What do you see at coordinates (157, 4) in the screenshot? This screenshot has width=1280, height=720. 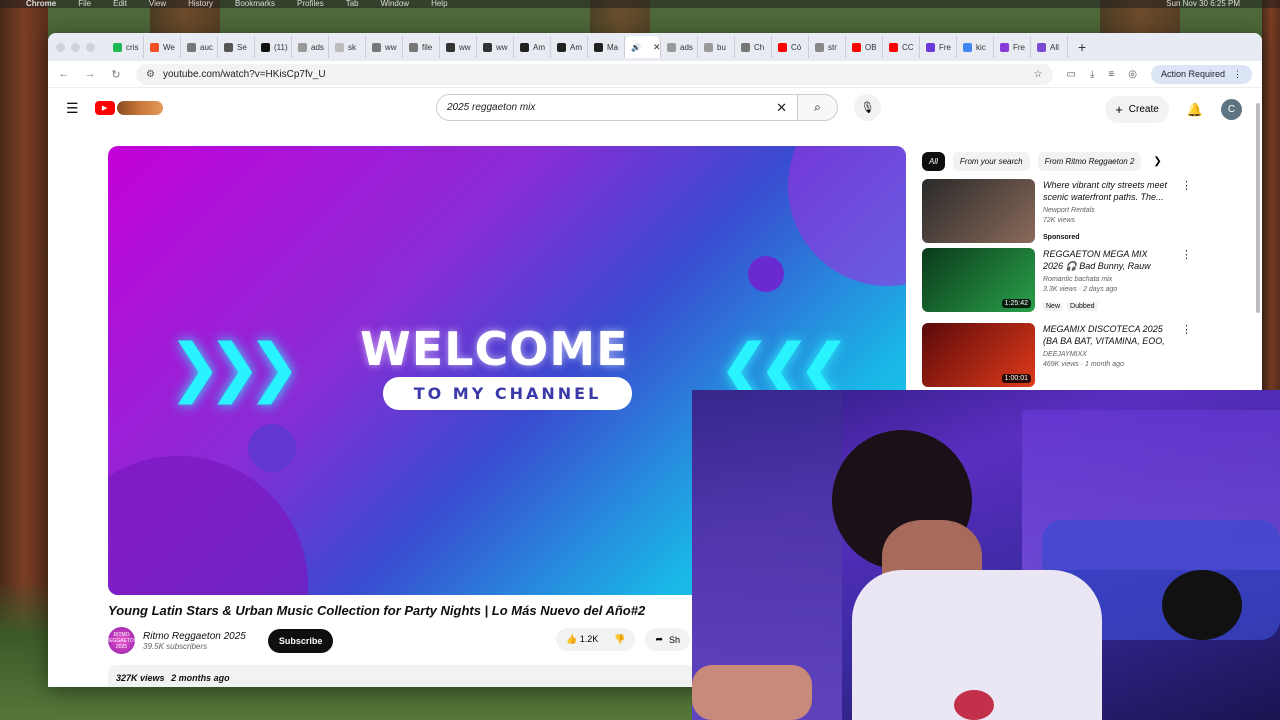 I see `menubar-item: View` at bounding box center [157, 4].